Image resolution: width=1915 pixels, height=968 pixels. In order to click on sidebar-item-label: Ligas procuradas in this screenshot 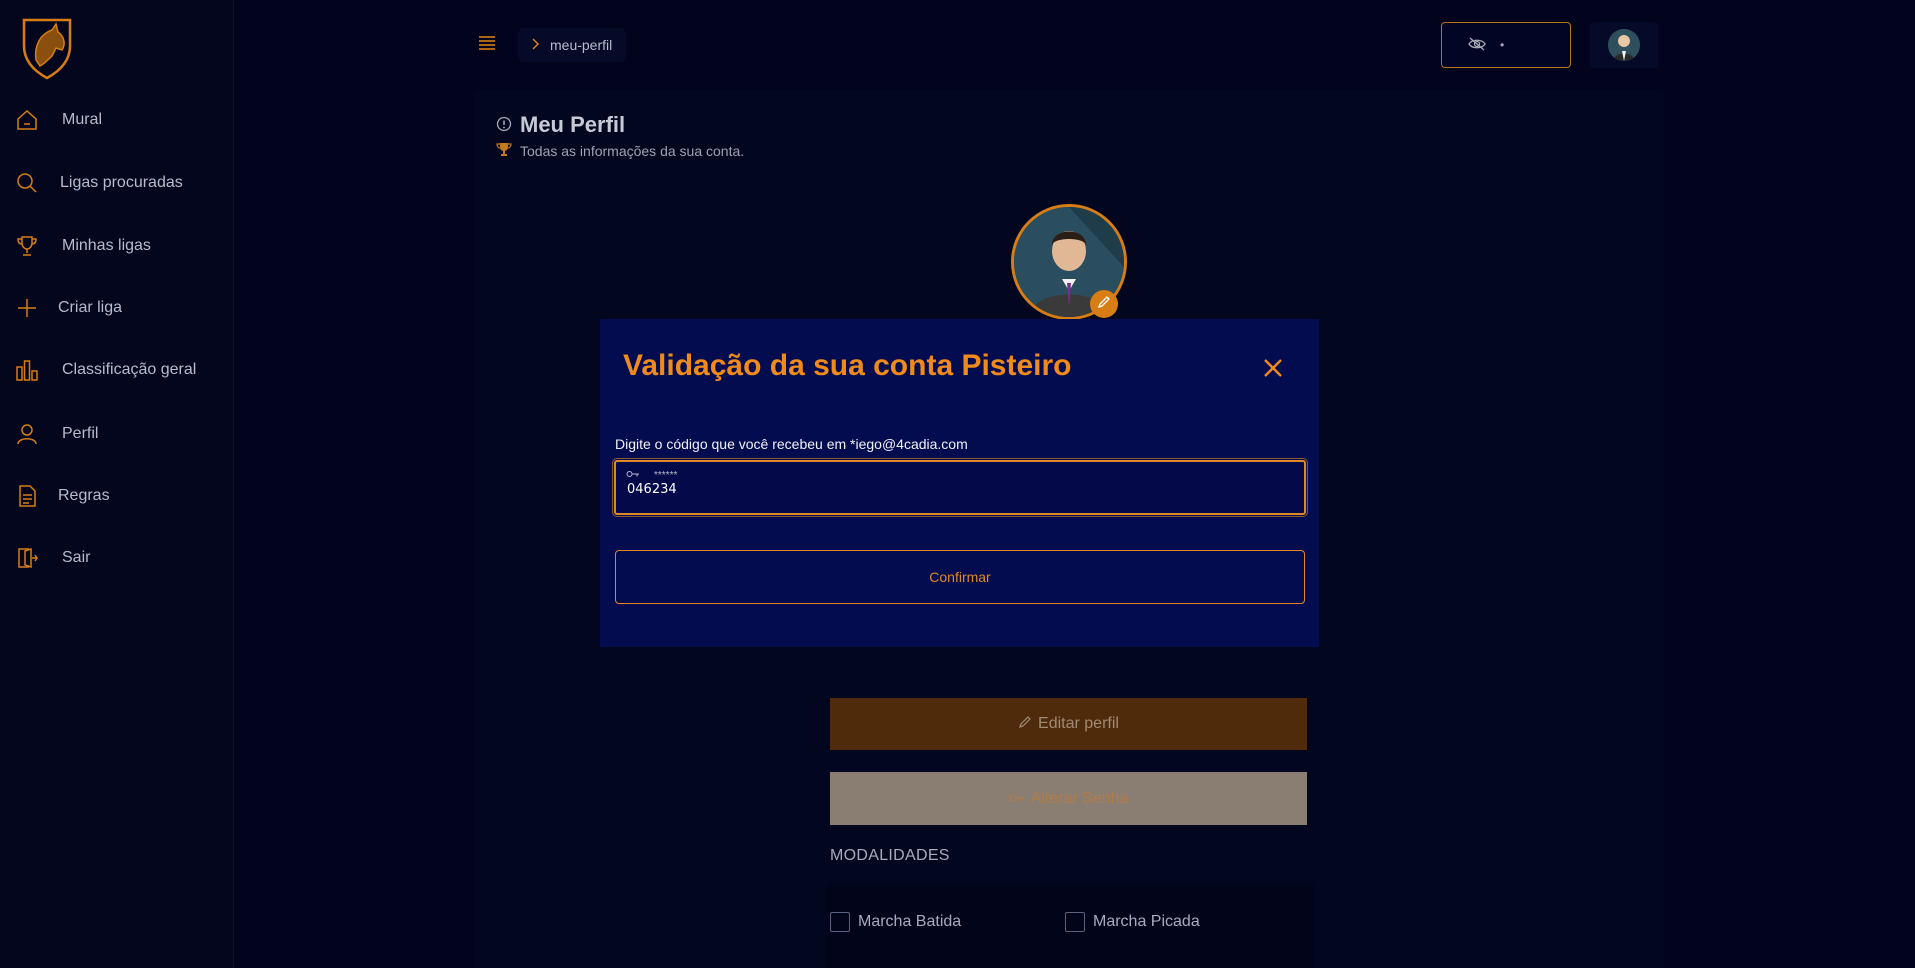, I will do `click(121, 182)`.